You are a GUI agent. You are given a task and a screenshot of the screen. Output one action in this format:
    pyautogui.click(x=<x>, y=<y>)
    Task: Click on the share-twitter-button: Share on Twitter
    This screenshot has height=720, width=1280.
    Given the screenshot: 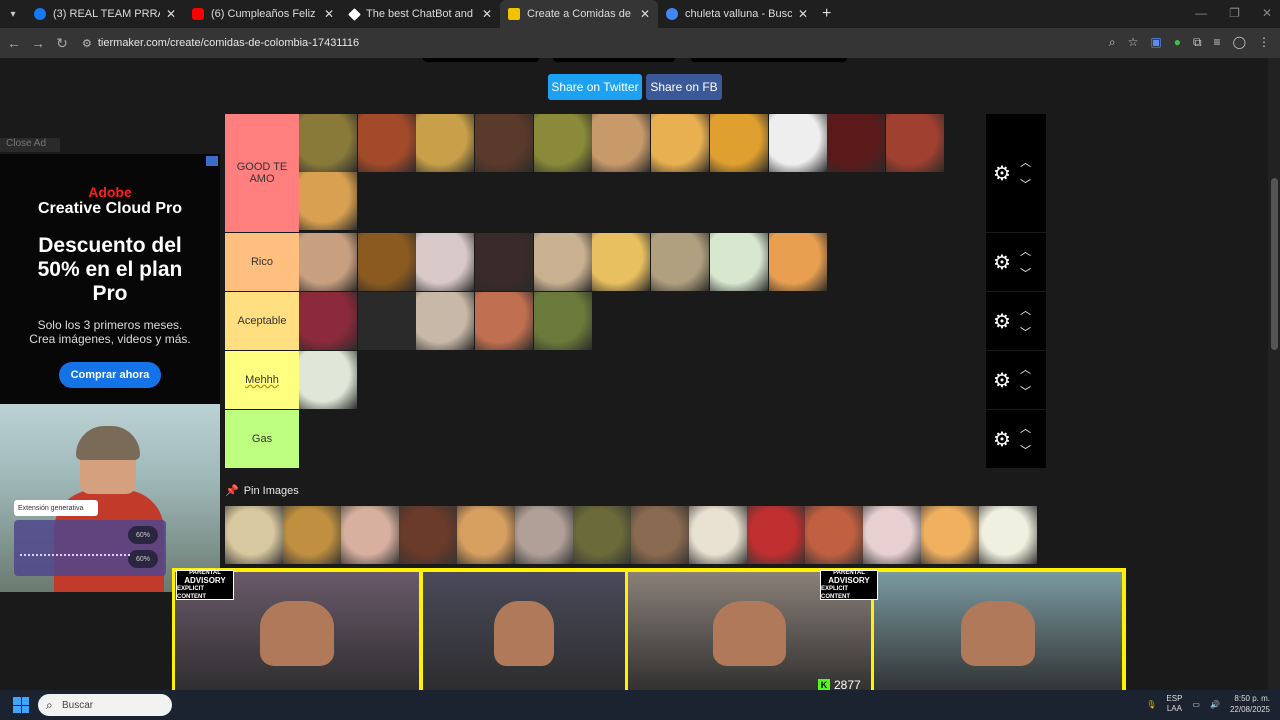 What is the action you would take?
    pyautogui.click(x=595, y=87)
    